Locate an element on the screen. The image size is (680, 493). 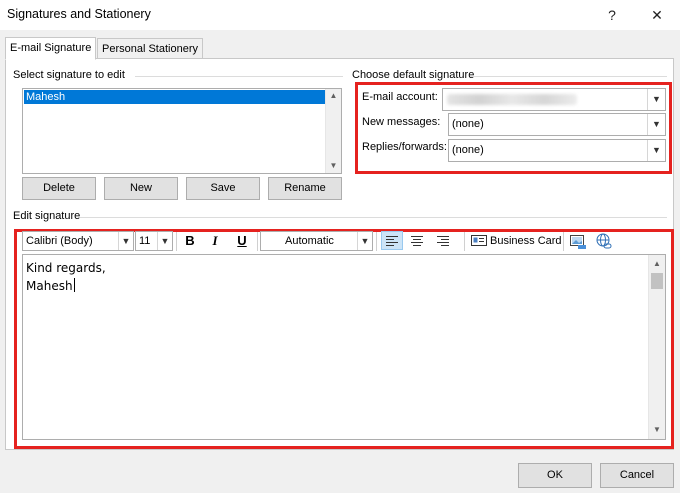
signature-text: Kind regards, Mahesh is located at coordinates (66, 277).